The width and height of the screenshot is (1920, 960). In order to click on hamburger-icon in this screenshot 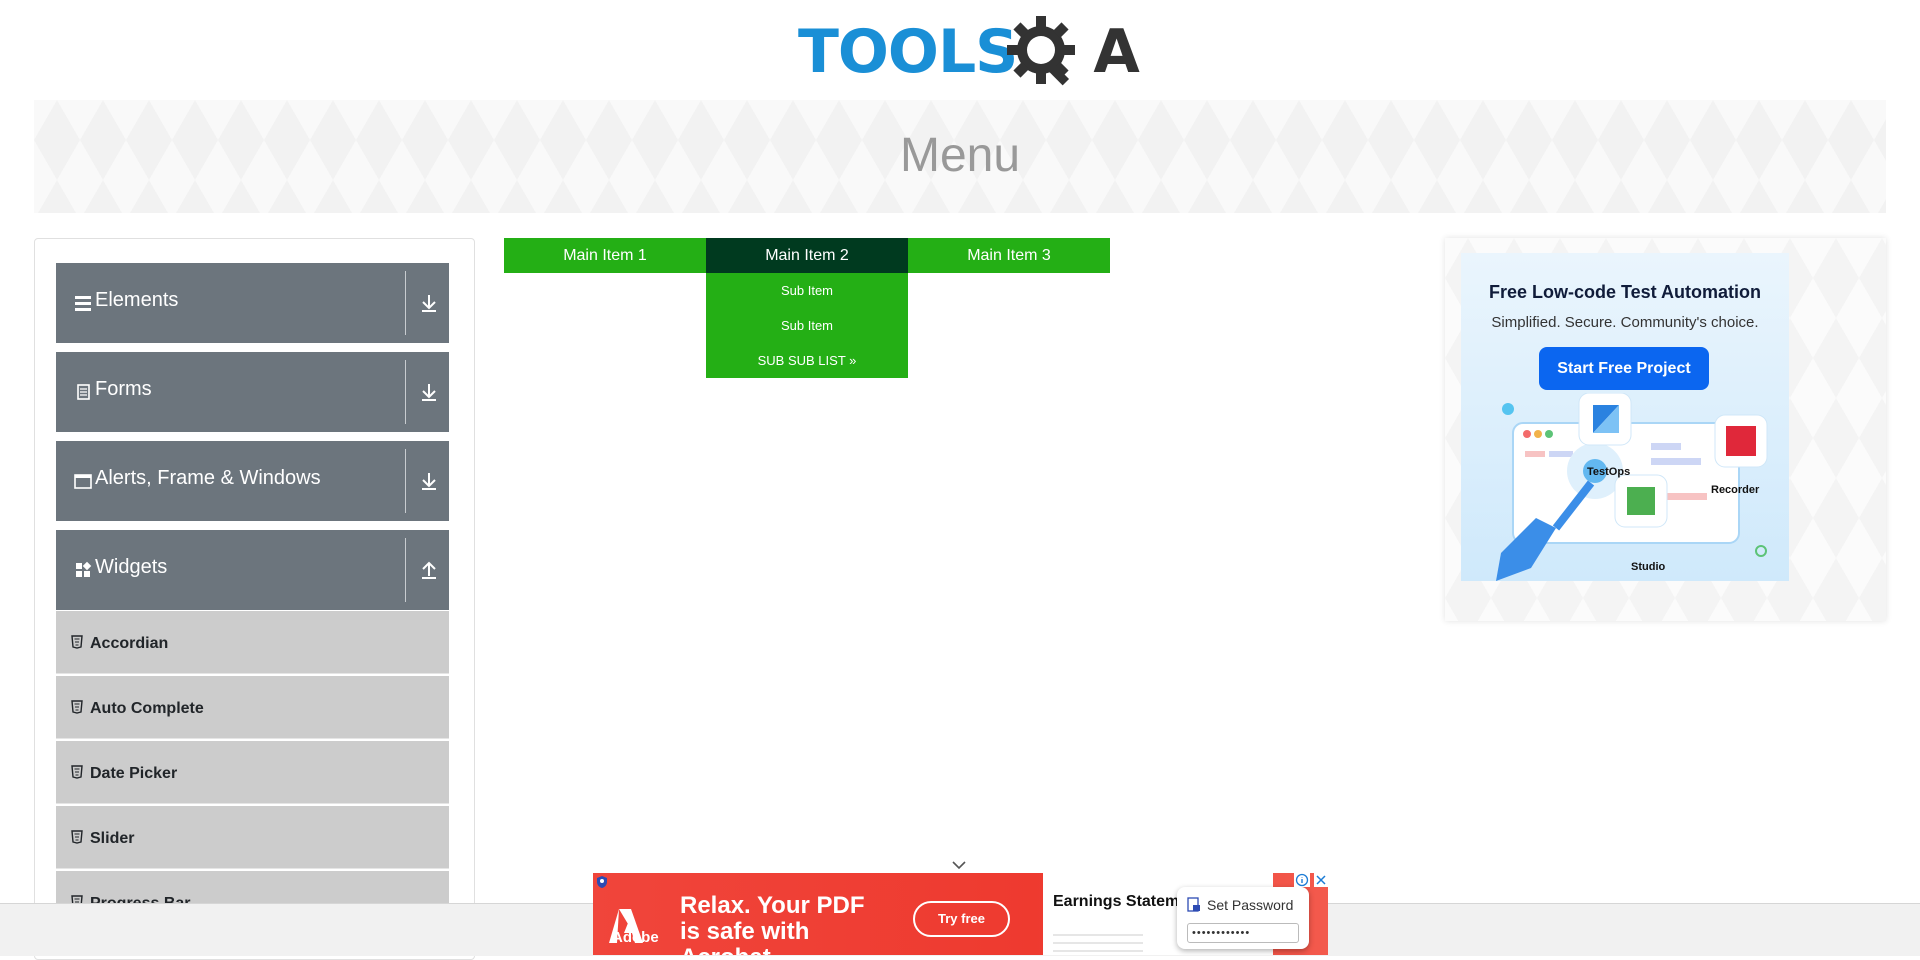, I will do `click(83, 303)`.